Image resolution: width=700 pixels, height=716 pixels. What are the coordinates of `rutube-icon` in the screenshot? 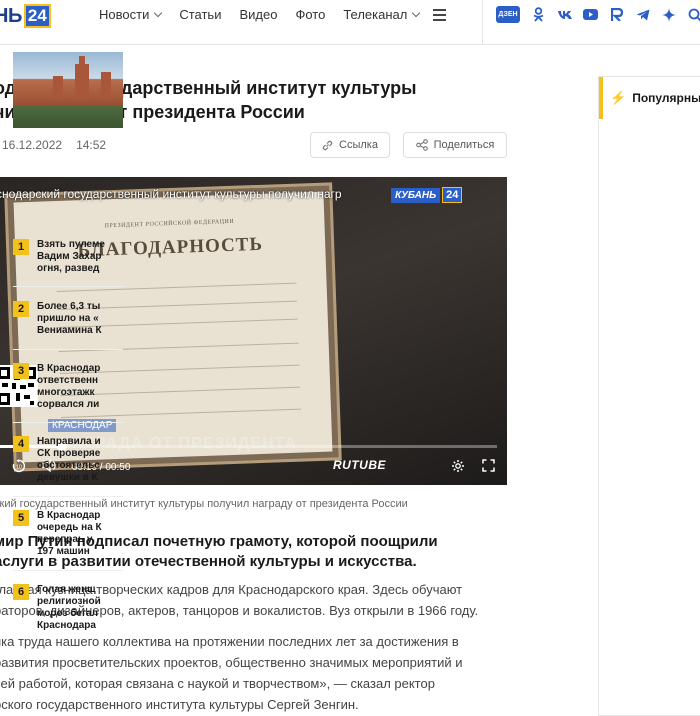 It's located at (616, 14).